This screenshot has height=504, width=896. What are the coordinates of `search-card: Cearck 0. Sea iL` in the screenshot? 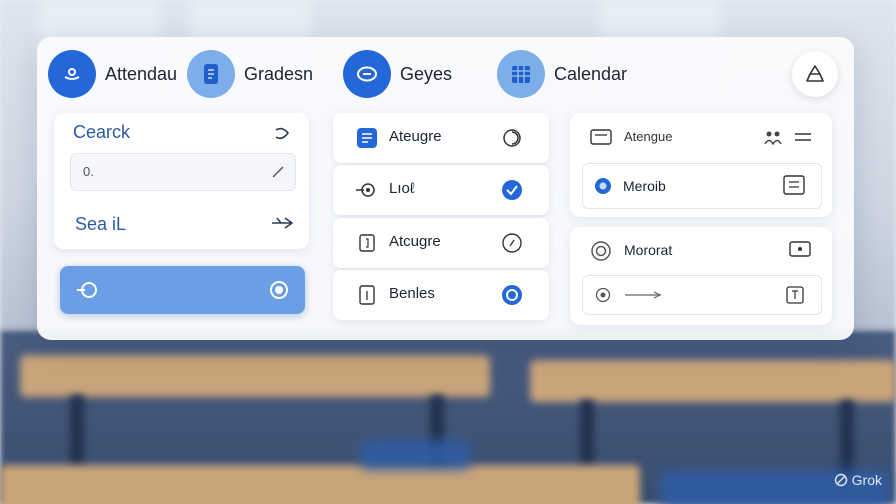 It's located at (181, 181).